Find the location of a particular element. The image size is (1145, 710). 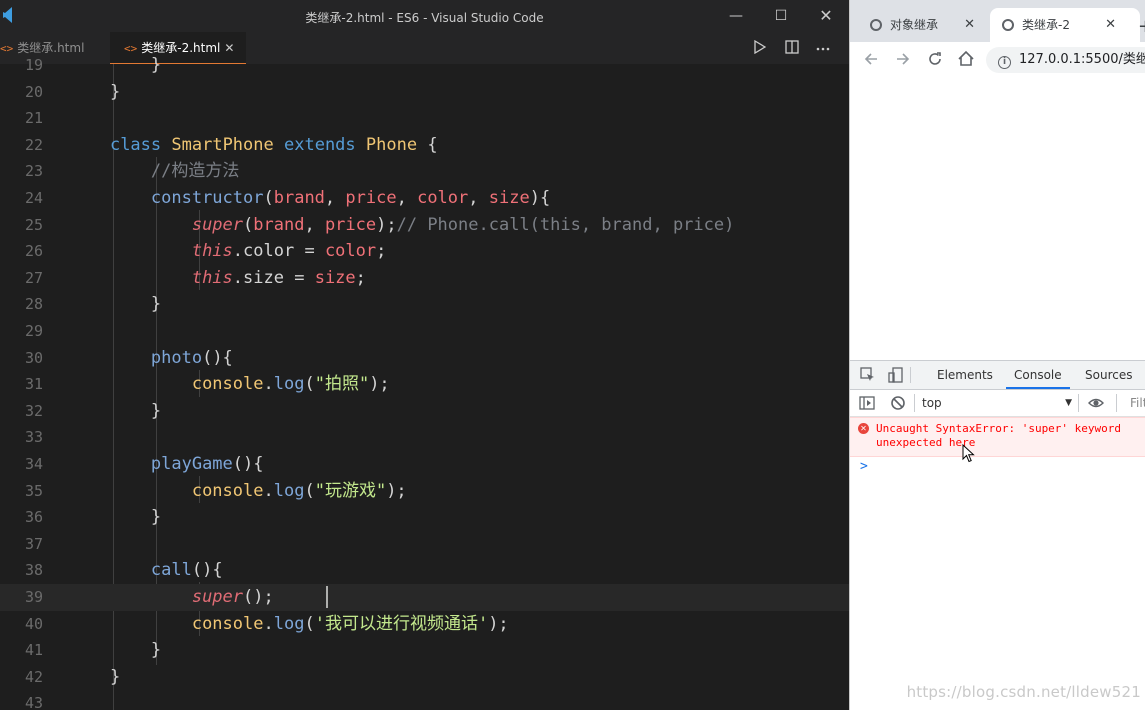

code-line: 33 is located at coordinates (424, 437).